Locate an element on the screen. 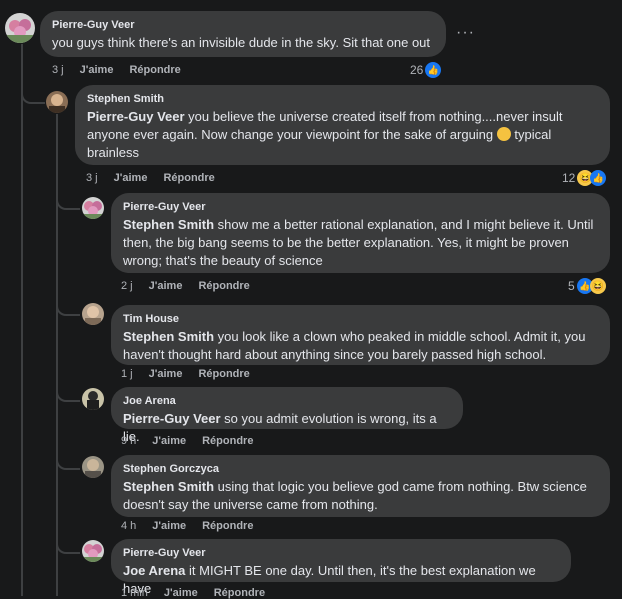  haha-reaction-icon: 😆 is located at coordinates (597, 286).